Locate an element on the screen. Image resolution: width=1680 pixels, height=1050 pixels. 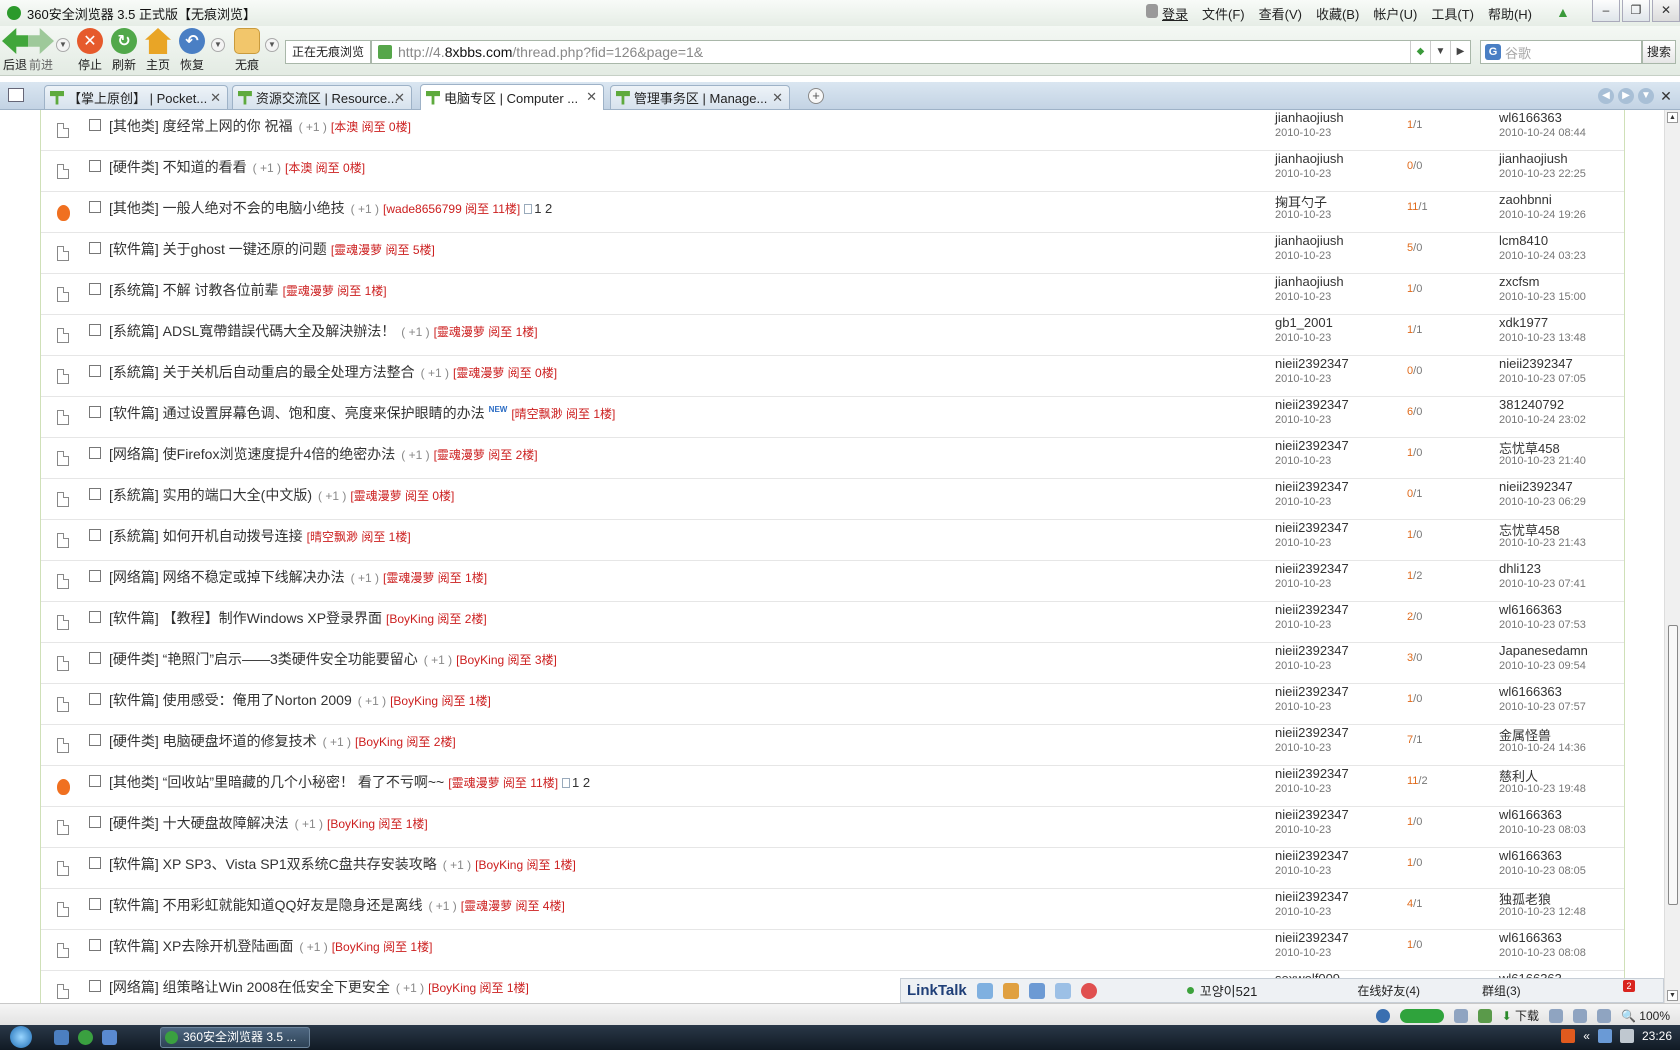
scroll-down-icon: ▼ is located at coordinates (1672, 995).